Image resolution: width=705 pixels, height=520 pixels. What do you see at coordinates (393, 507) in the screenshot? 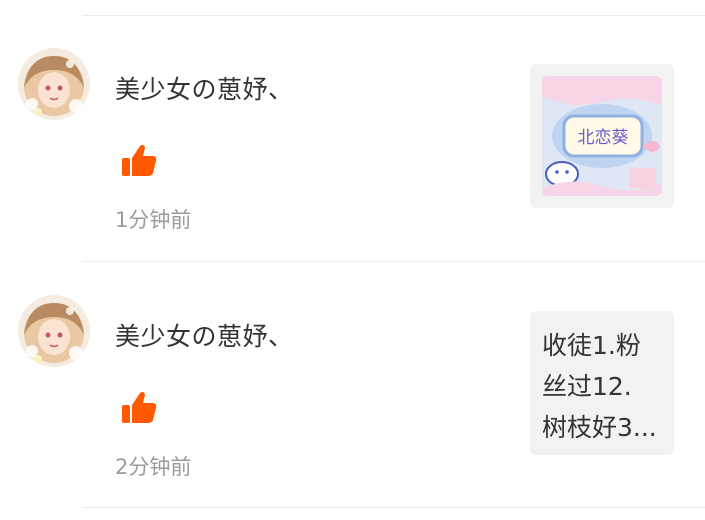
I see `divider-bottom` at bounding box center [393, 507].